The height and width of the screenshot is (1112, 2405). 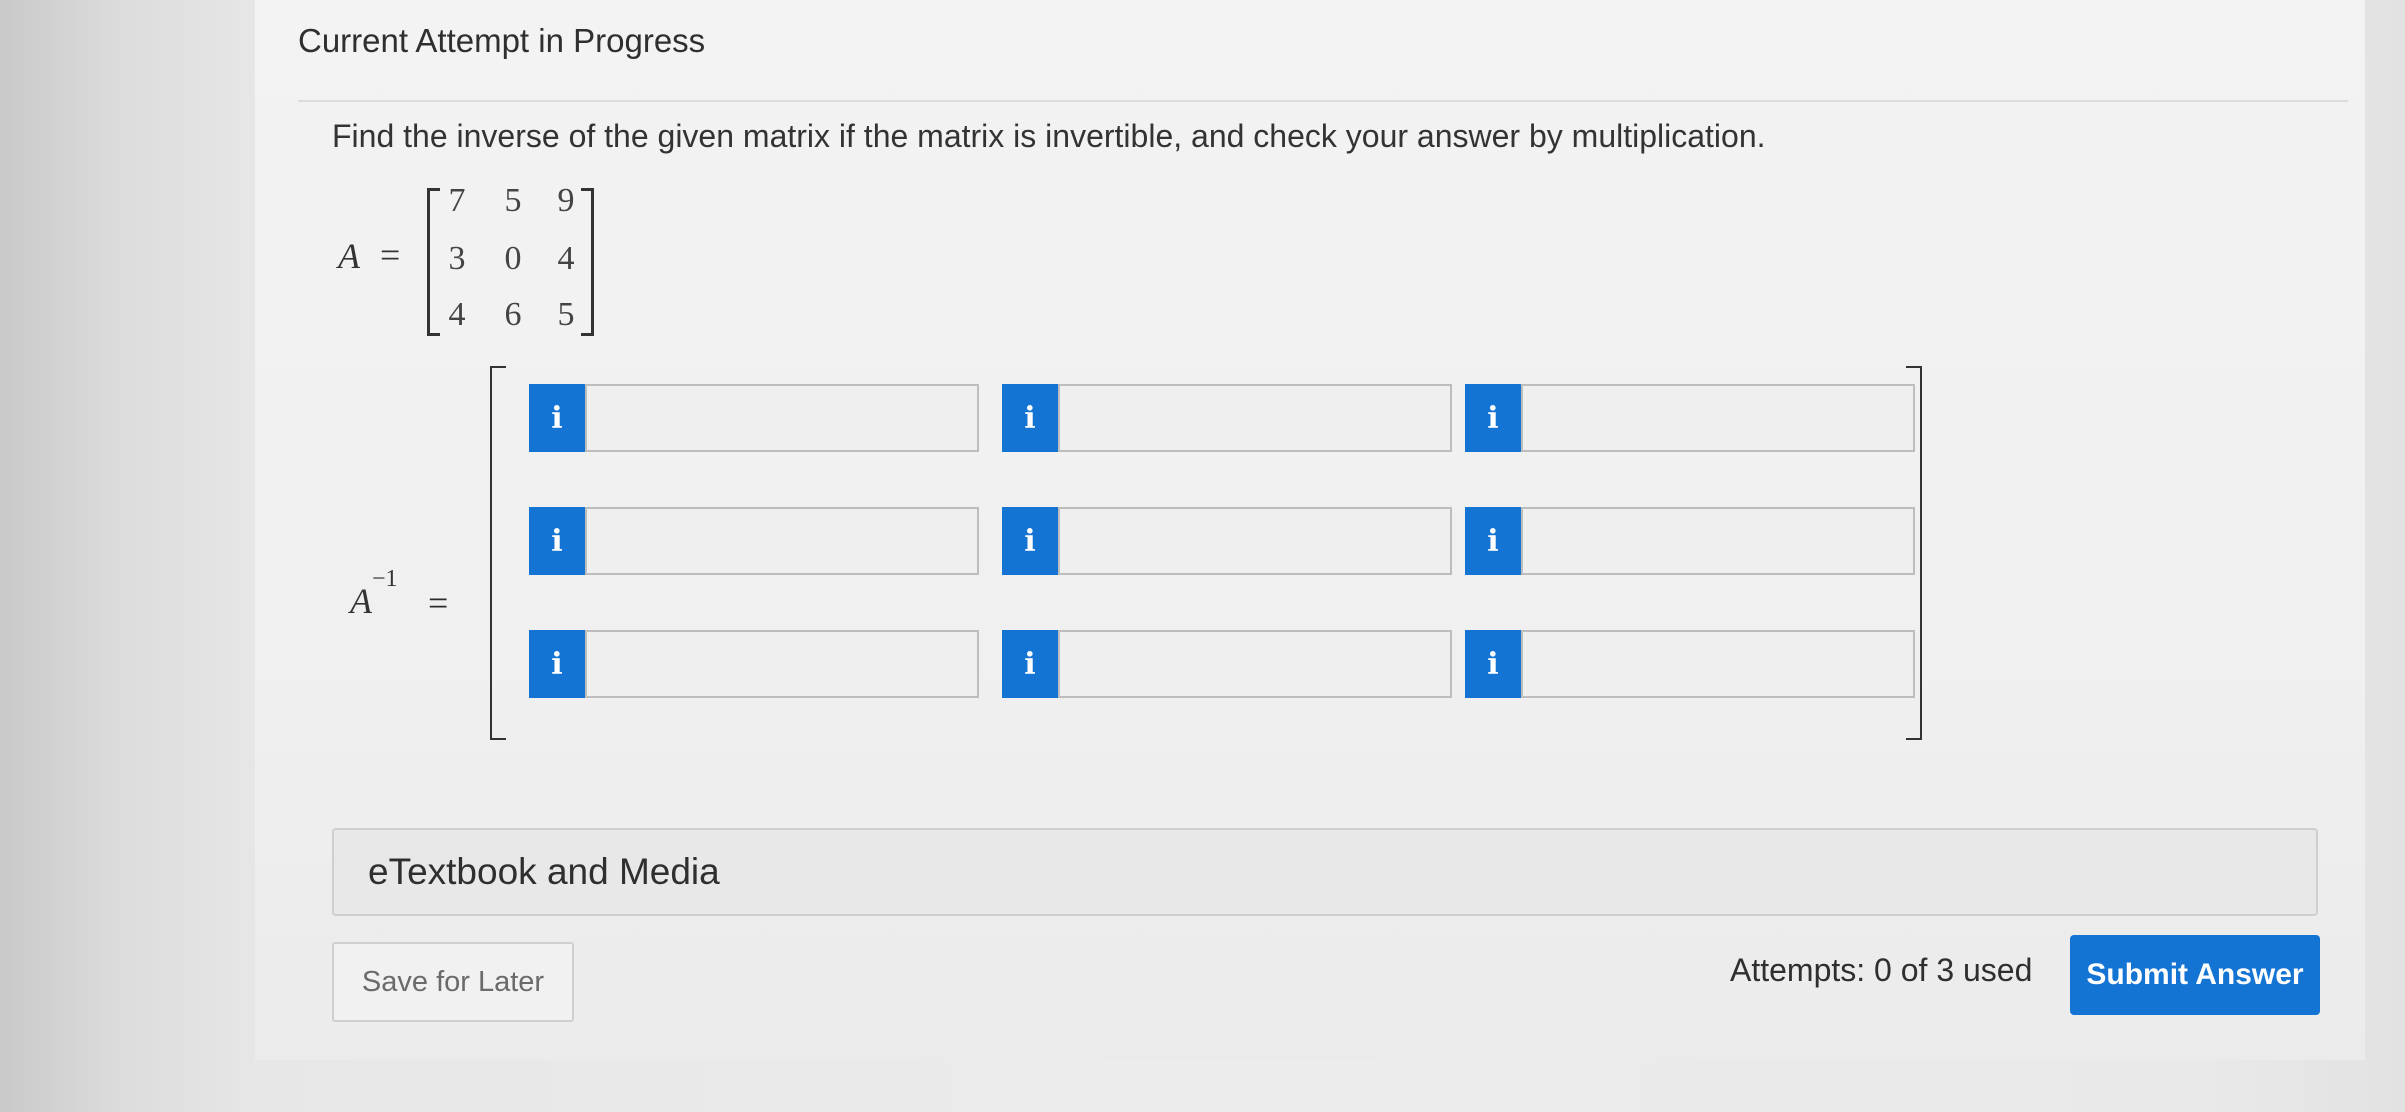 What do you see at coordinates (1255, 418) in the screenshot?
I see `answer-input-r1c2` at bounding box center [1255, 418].